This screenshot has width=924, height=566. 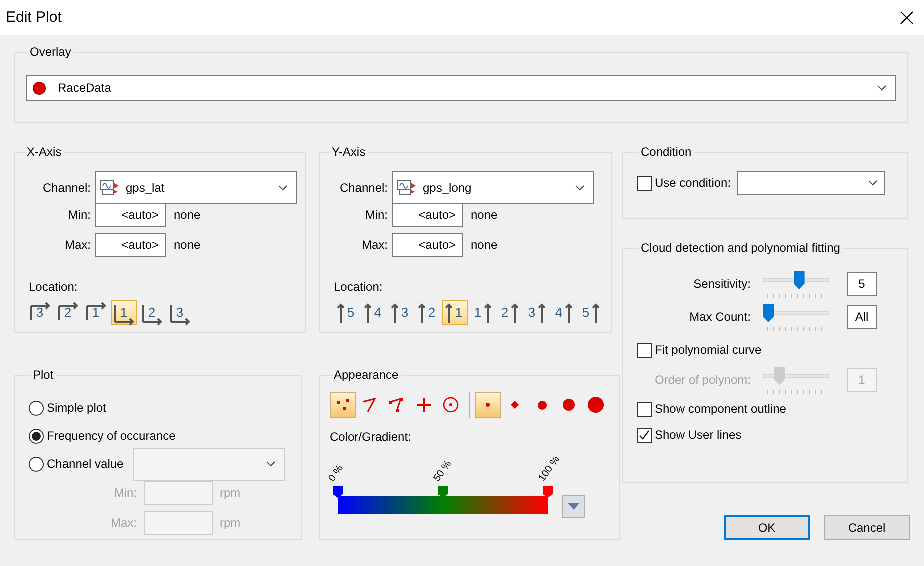 What do you see at coordinates (343, 405) in the screenshot?
I see `plot-style-button` at bounding box center [343, 405].